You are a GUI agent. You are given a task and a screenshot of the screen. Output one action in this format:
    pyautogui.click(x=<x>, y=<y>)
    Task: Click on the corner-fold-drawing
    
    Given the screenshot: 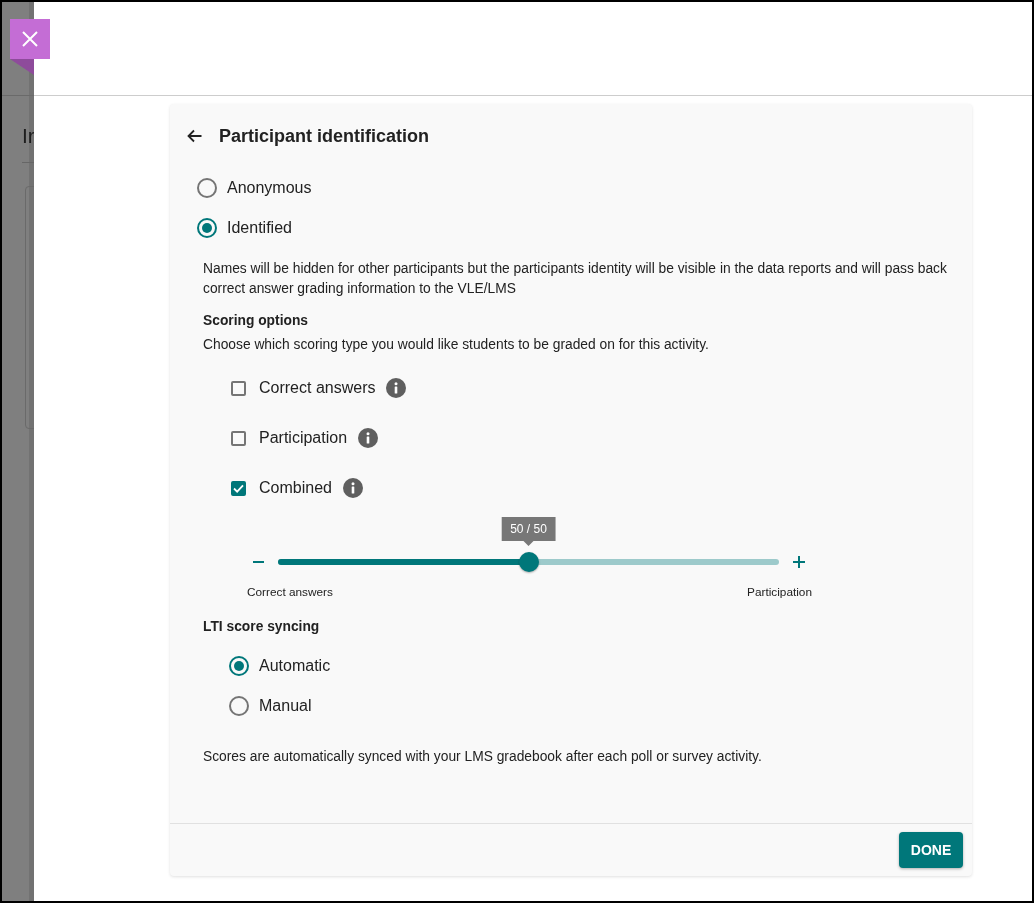 What is the action you would take?
    pyautogui.click(x=22, y=67)
    